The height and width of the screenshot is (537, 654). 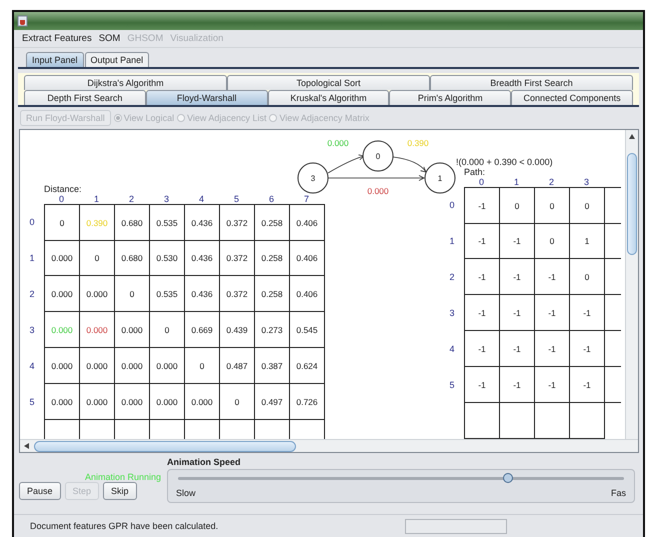 What do you see at coordinates (125, 526) in the screenshot?
I see `status-message: Document features GPR have been calculated.` at bounding box center [125, 526].